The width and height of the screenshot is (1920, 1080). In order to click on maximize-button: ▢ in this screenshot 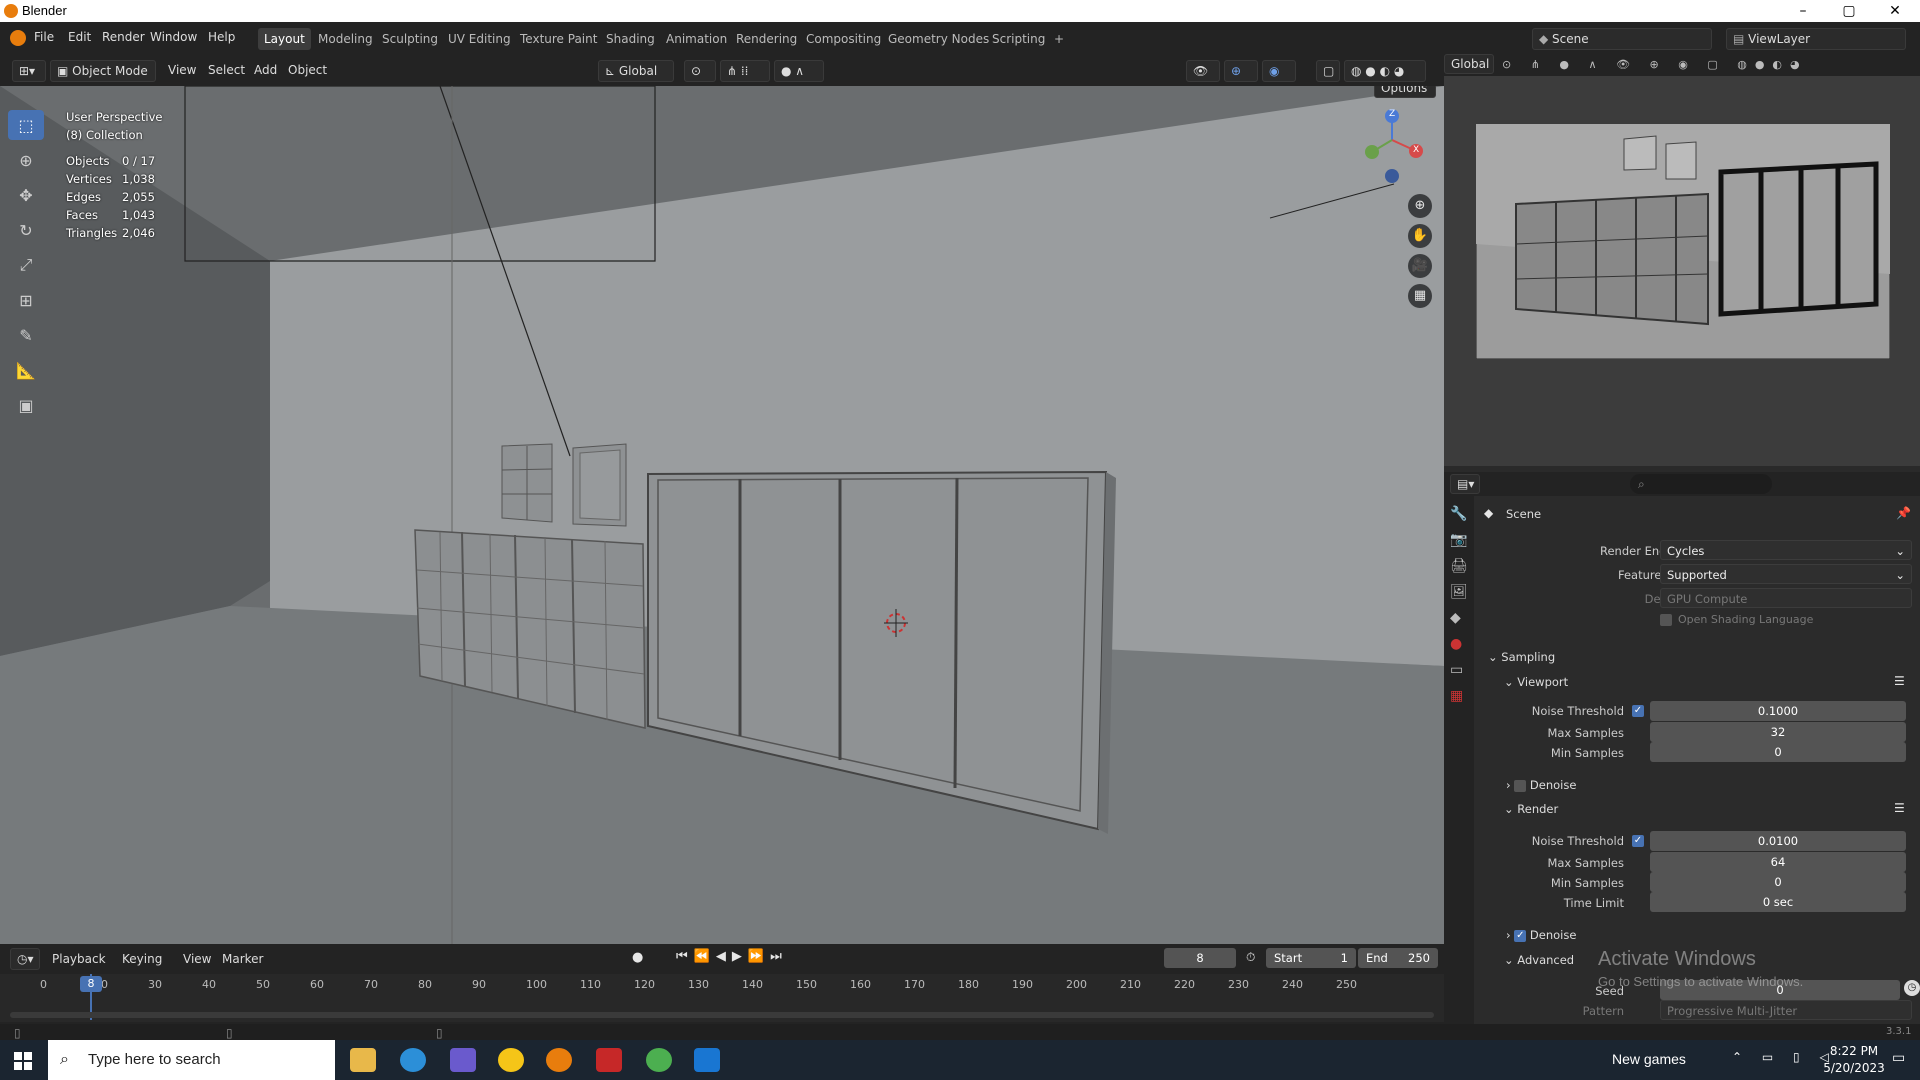, I will do `click(1849, 11)`.